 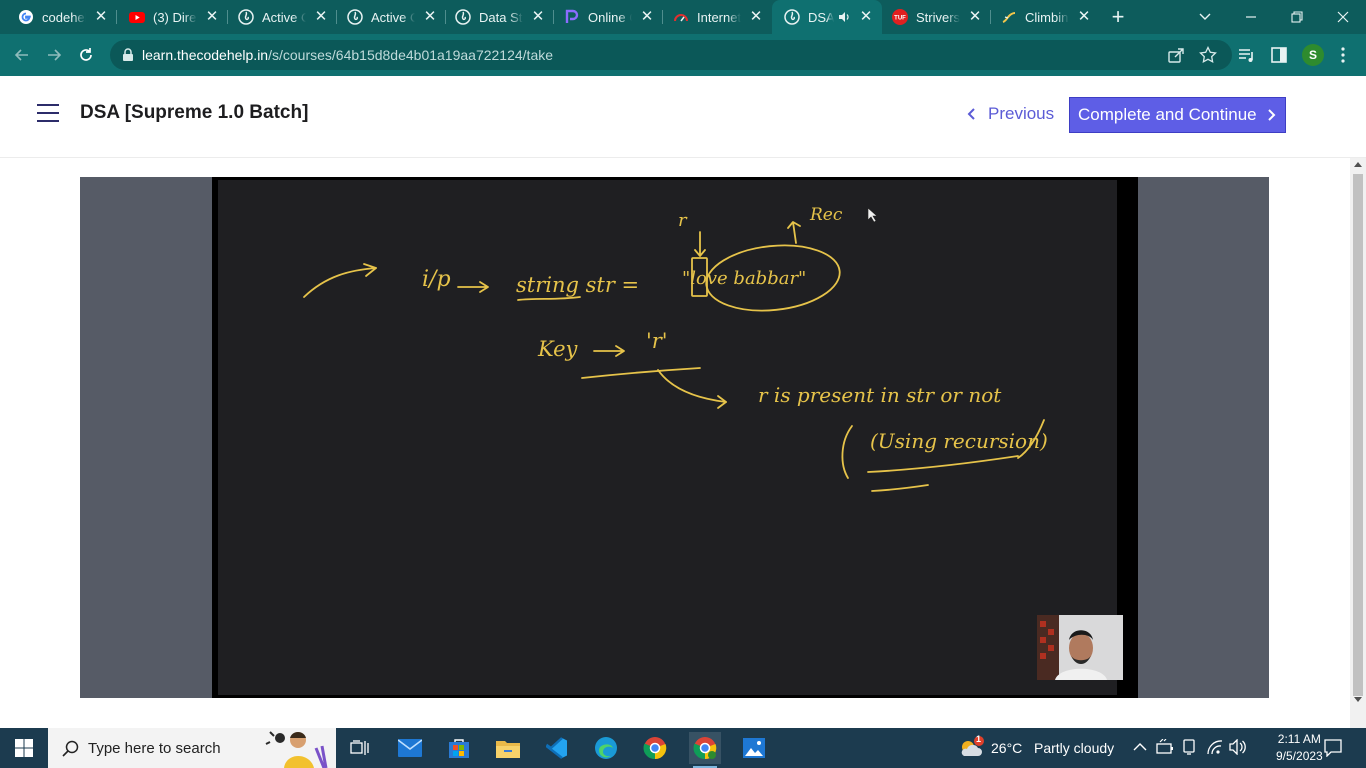 I want to click on new-tab-button: +, so click(x=1118, y=17).